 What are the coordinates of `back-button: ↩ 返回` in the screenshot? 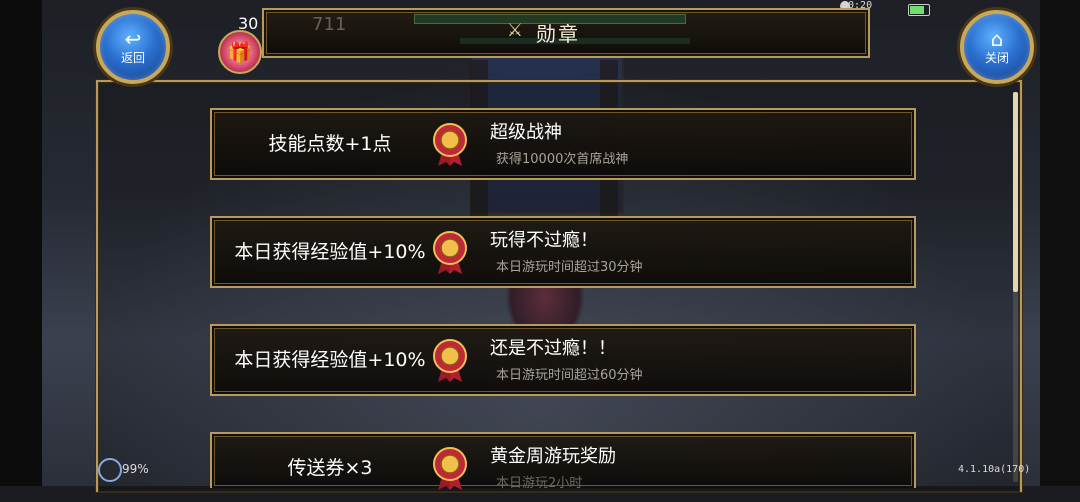 It's located at (133, 47).